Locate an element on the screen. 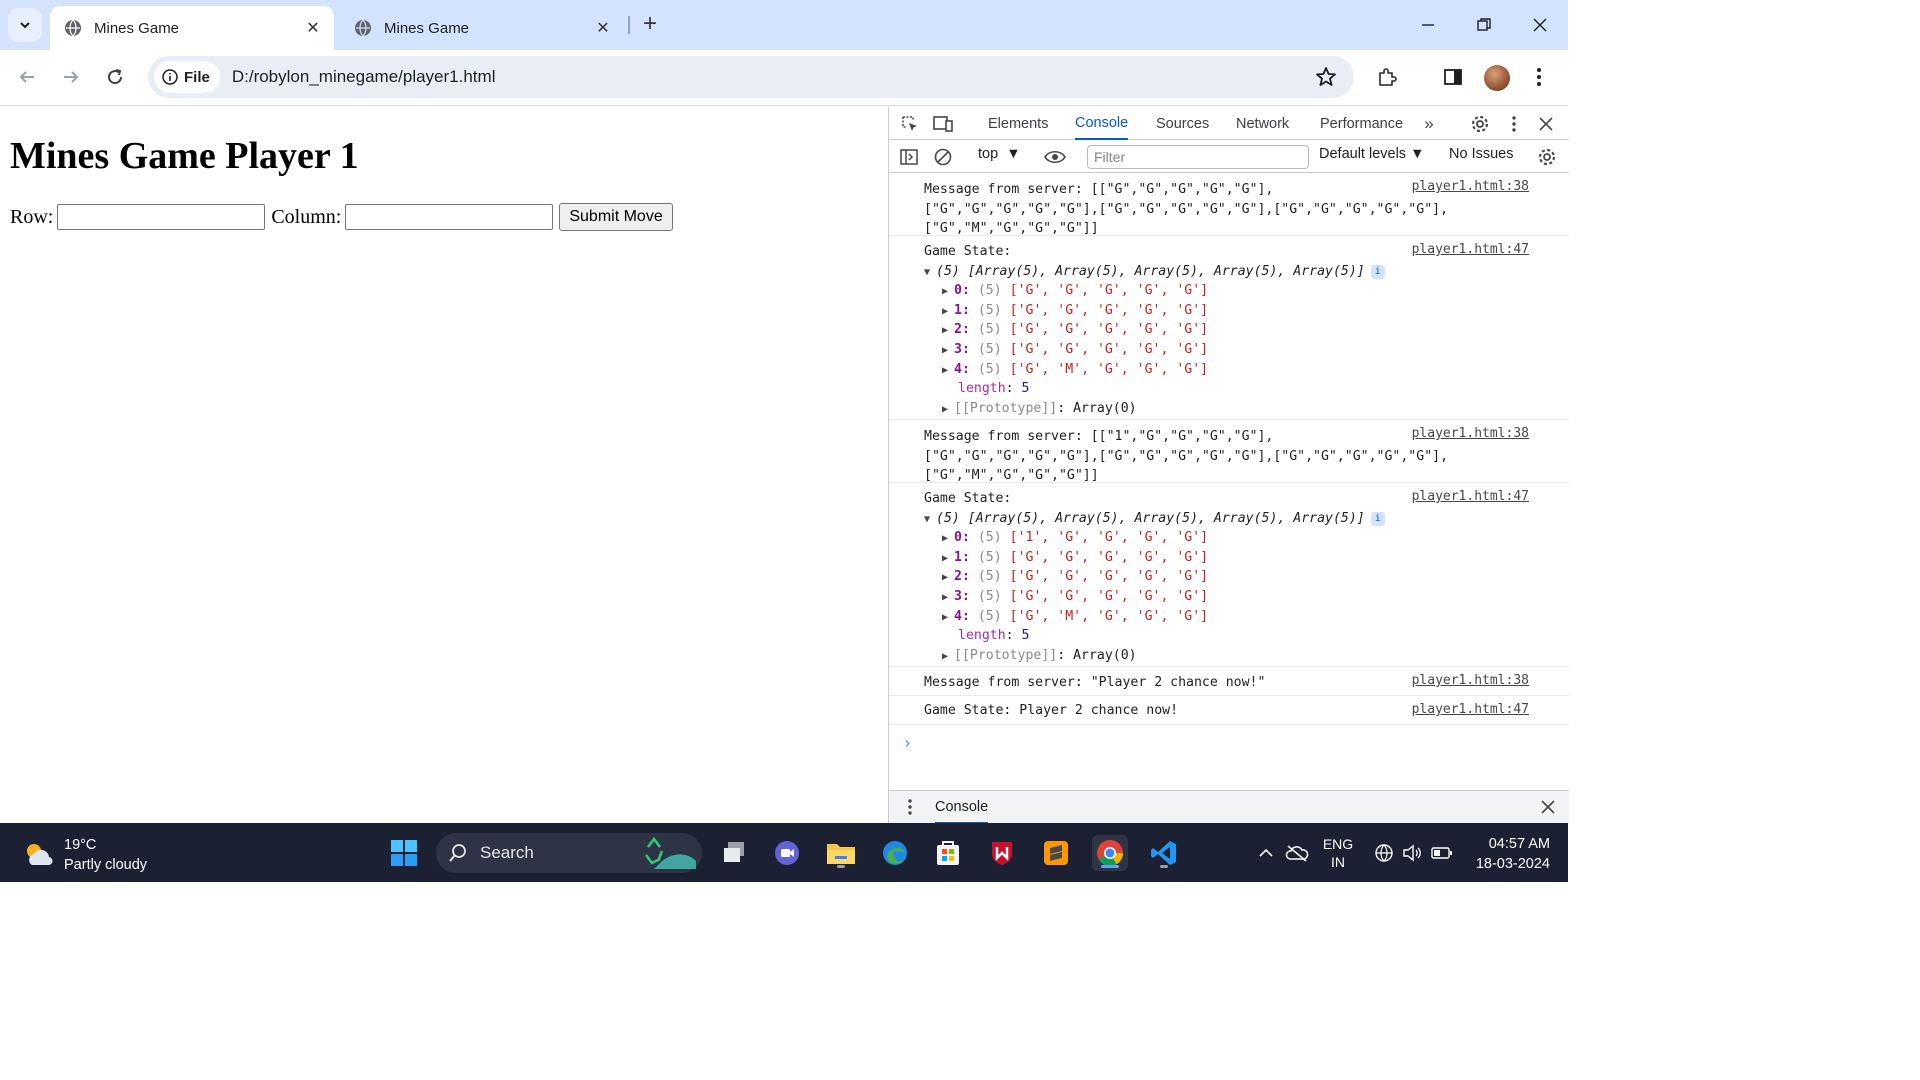 This screenshot has height=1080, width=1920. array-row: ▶ 0: (5) ['1', 'G', 'G', 'G', 'G'] is located at coordinates (1075, 538).